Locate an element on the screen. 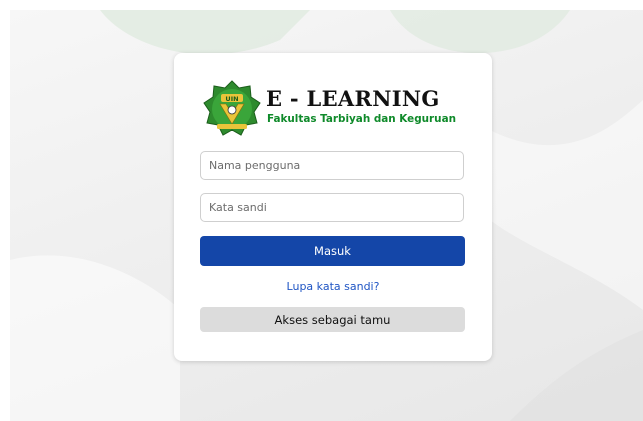  username-input is located at coordinates (332, 165).